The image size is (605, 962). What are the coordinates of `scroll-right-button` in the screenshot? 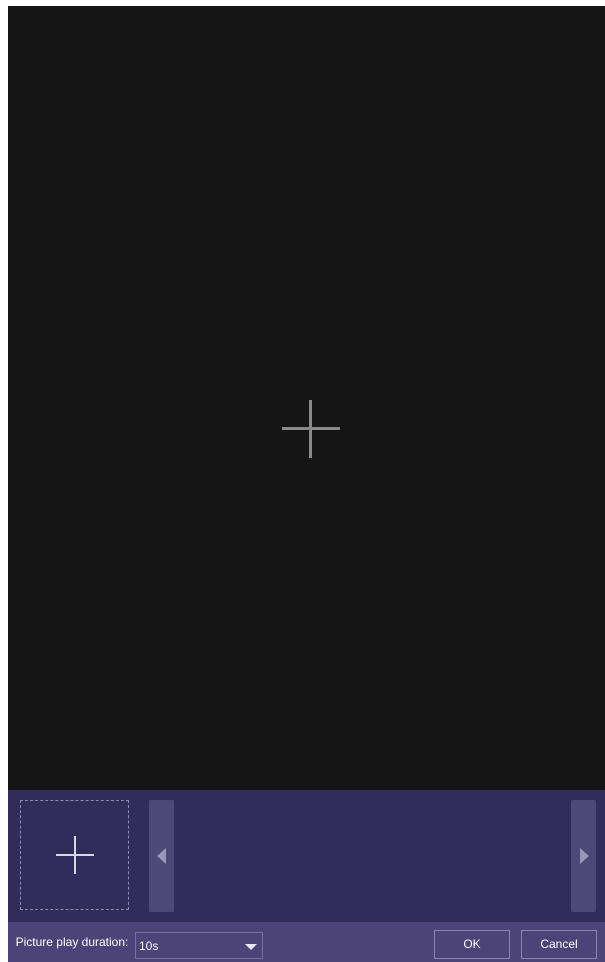 It's located at (583, 856).